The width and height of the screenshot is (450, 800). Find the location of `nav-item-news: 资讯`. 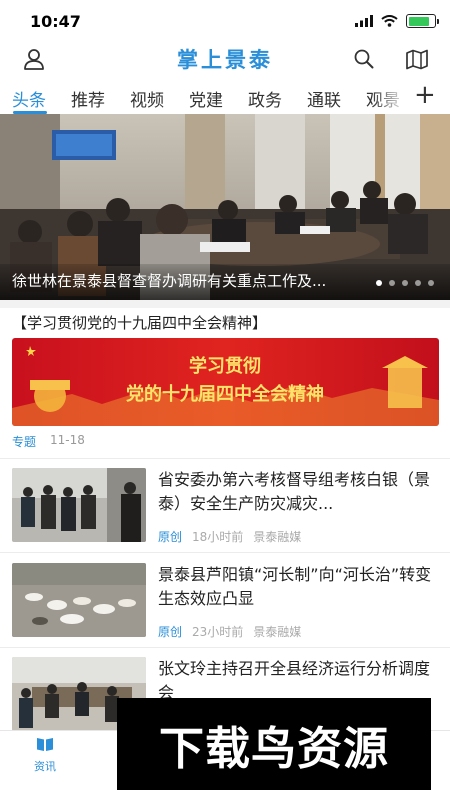

nav-item-news: 资讯 is located at coordinates (45, 754).